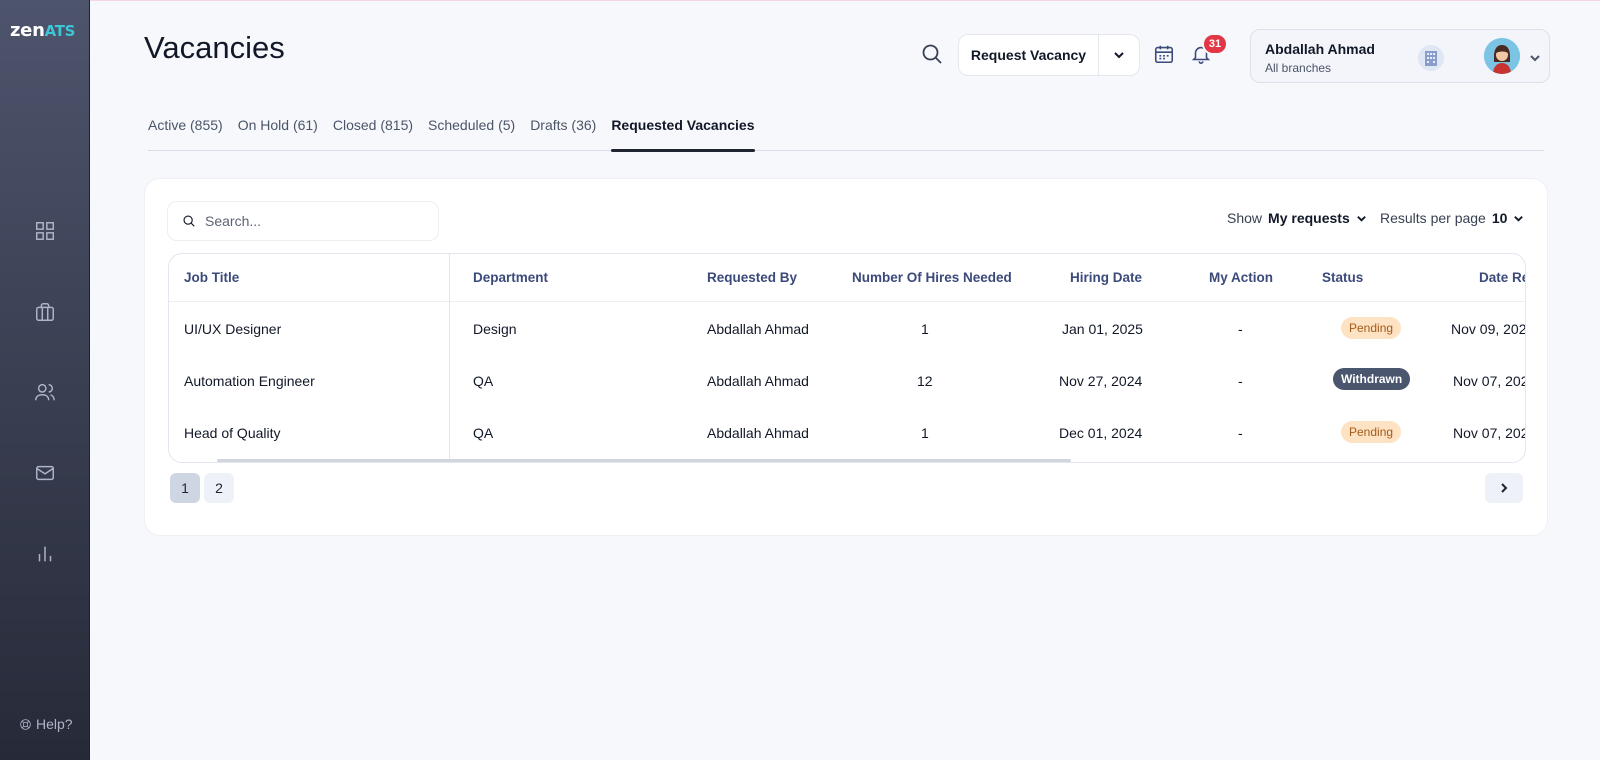 This screenshot has height=760, width=1600. What do you see at coordinates (232, 329) in the screenshot?
I see `cell-job-title: UI/UX Designer` at bounding box center [232, 329].